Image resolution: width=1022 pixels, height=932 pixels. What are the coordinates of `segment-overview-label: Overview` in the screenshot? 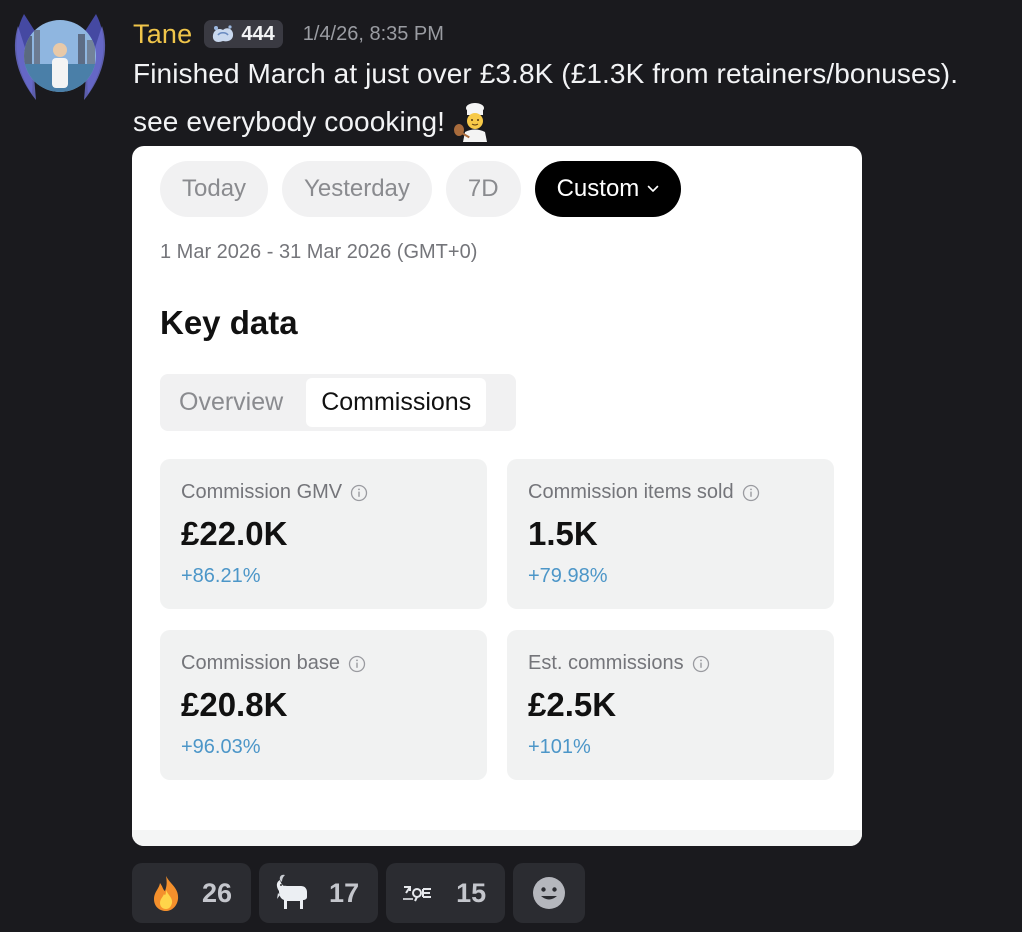 It's located at (231, 402).